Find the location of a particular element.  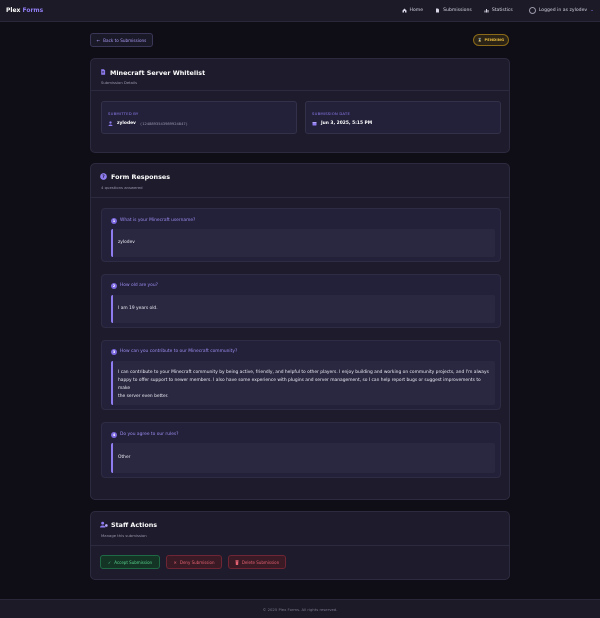

status-badge: ⌛ PENDING is located at coordinates (491, 40).